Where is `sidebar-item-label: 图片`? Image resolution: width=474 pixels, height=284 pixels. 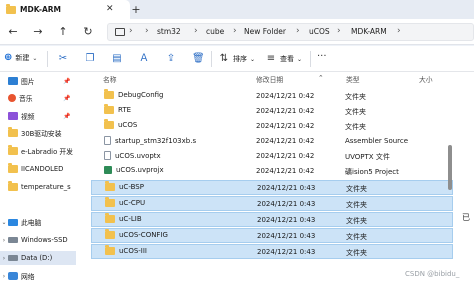
sidebar-item-label: 图片 is located at coordinates (28, 82).